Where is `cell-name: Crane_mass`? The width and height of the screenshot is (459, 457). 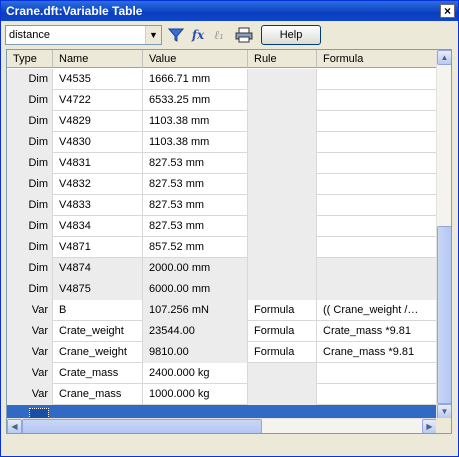
cell-name: Crane_mass is located at coordinates (98, 394).